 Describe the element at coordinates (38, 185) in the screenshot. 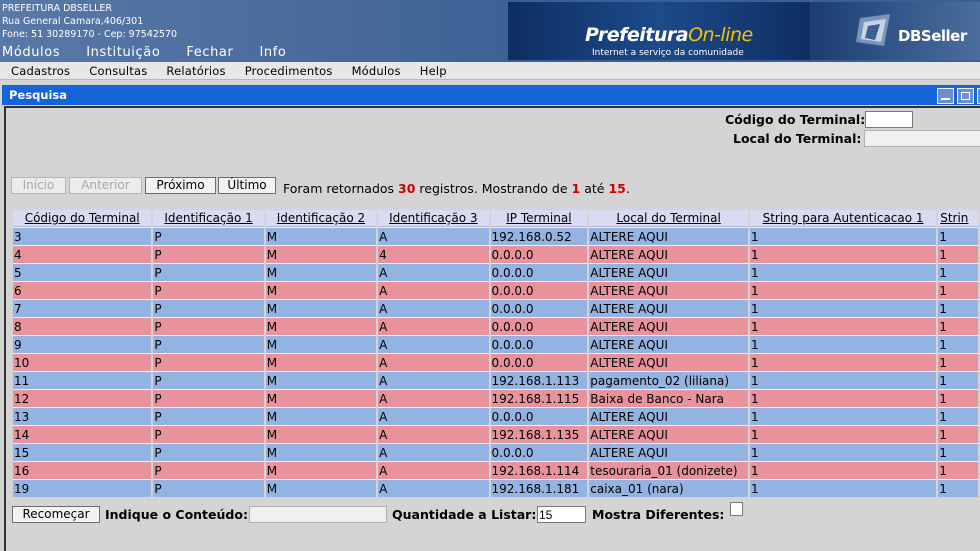

I see `first-page-button: Início` at that location.